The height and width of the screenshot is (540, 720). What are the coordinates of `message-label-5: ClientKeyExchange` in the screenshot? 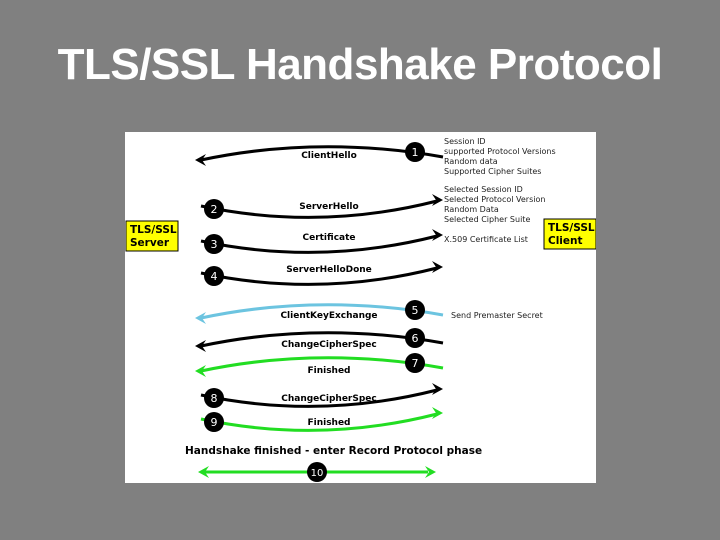 It's located at (328, 316).